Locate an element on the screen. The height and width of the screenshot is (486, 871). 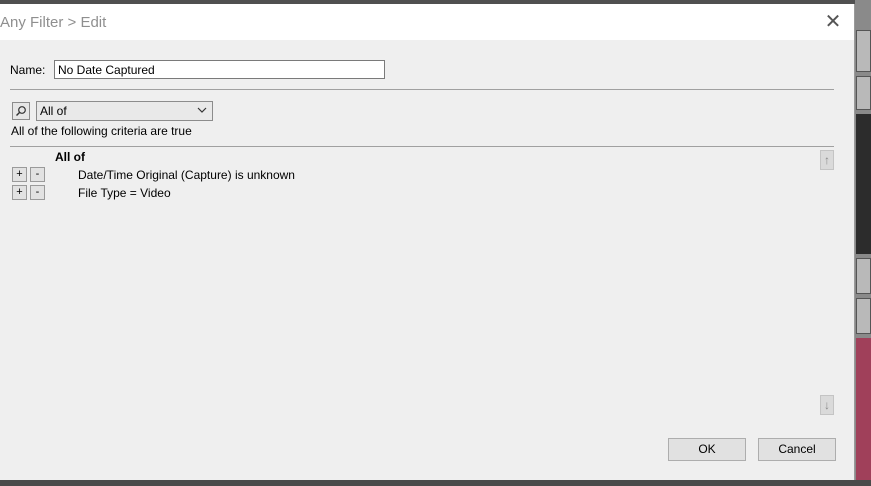
arrow-down-icon: ↓ is located at coordinates (827, 405).